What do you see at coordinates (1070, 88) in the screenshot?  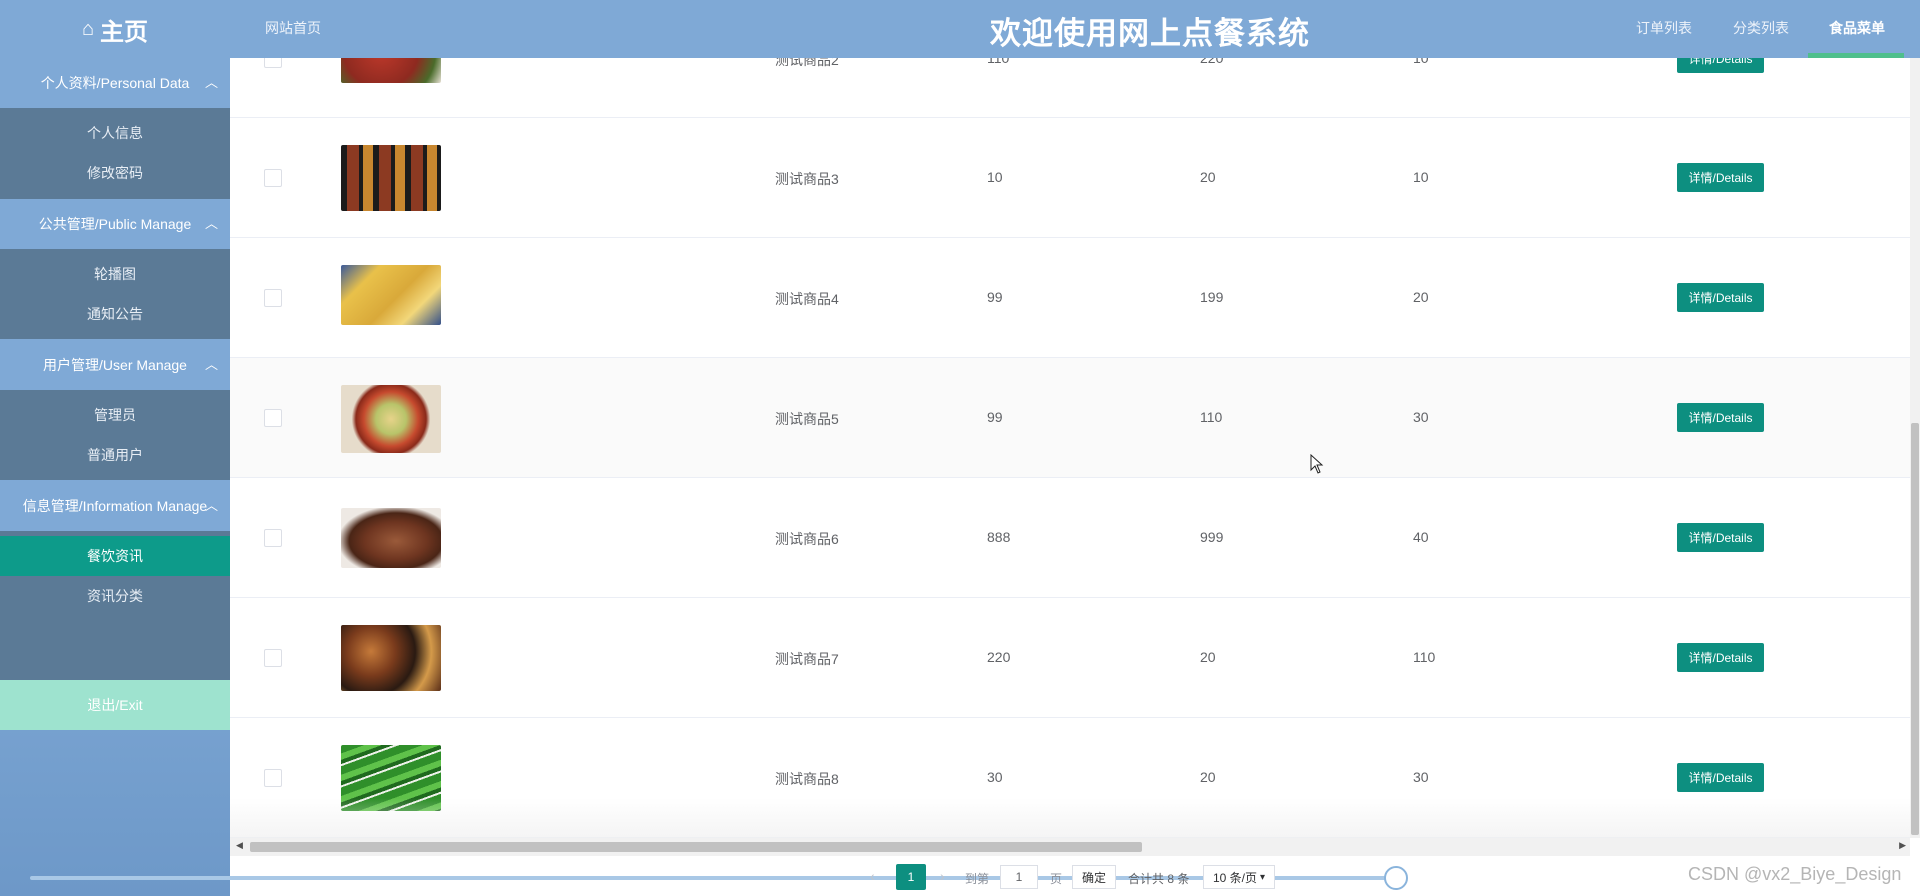 I see `table-row: 测试商品2 110 220 10 详情/Details` at bounding box center [1070, 88].